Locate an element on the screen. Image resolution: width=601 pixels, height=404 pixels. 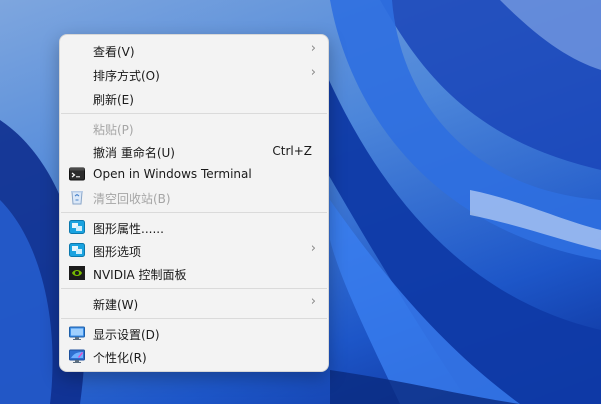
menu-item-new: 新建(W) › is located at coordinates (194, 303).